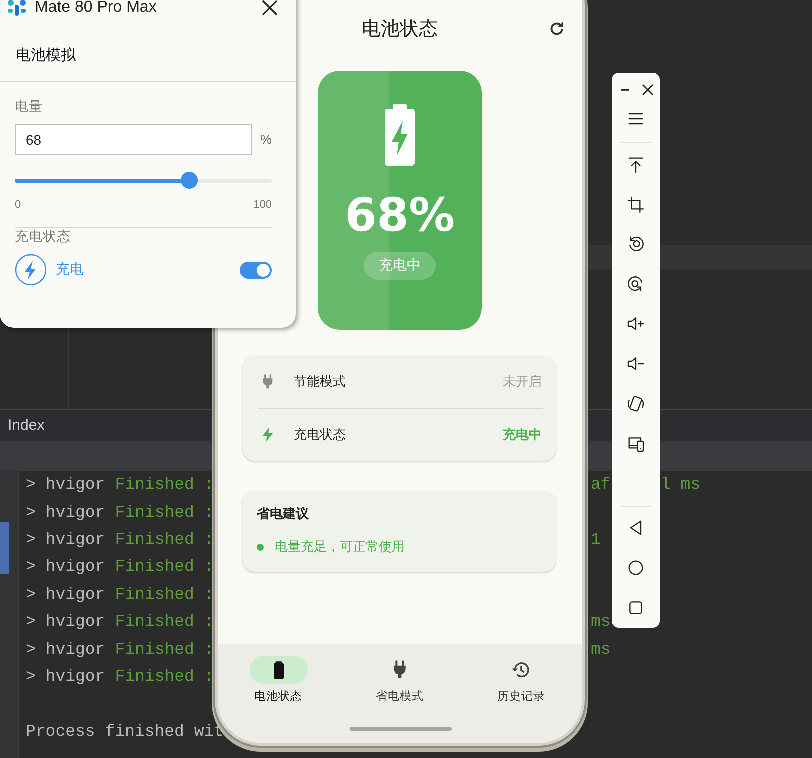 The width and height of the screenshot is (812, 758). What do you see at coordinates (96, 8) in the screenshot?
I see `window-title: Mate 80 Pro Max` at bounding box center [96, 8].